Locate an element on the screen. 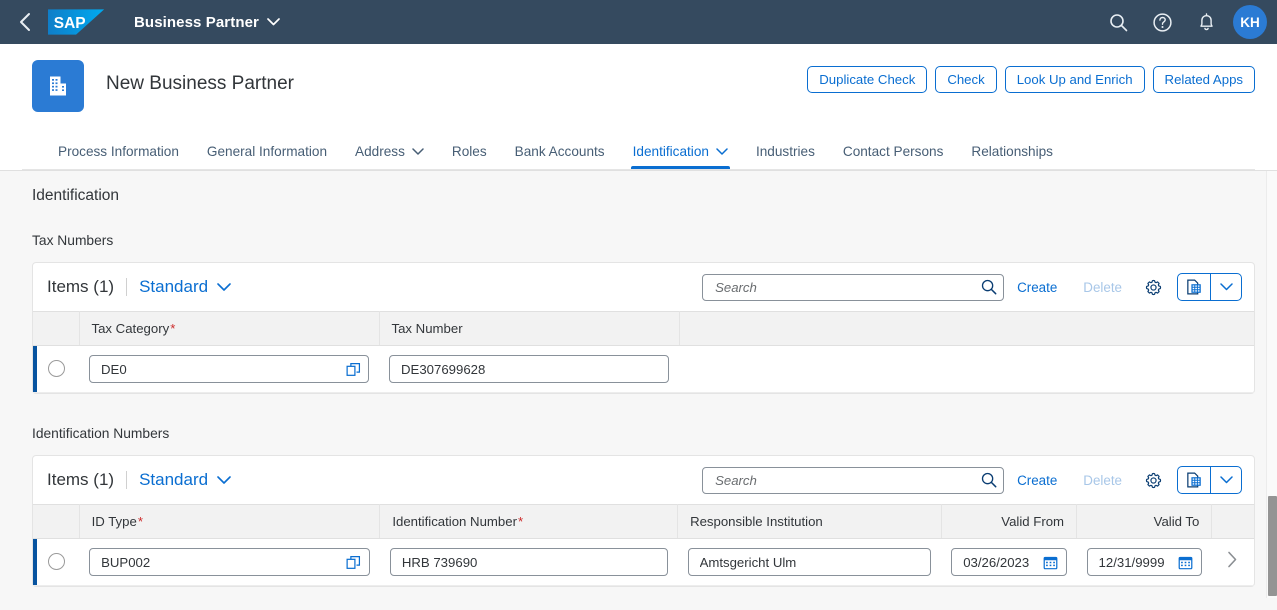 The image size is (1277, 610). sap-logo: SAP is located at coordinates (78, 22).